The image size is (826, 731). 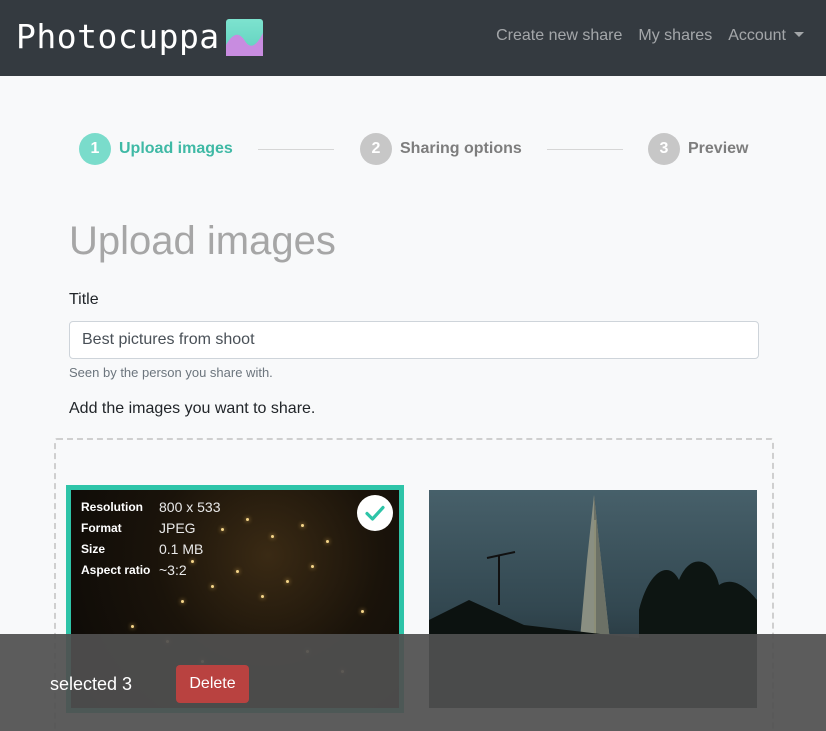 I want to click on selected-count: selected 3, so click(x=91, y=684).